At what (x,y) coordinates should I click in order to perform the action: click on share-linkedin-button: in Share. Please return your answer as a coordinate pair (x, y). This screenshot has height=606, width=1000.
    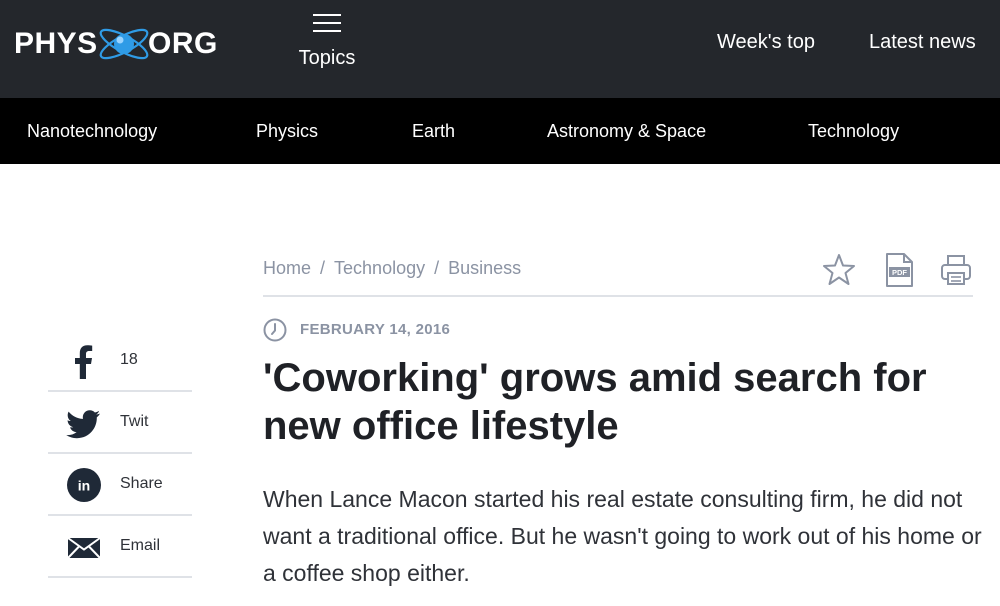
    Looking at the image, I should click on (120, 485).